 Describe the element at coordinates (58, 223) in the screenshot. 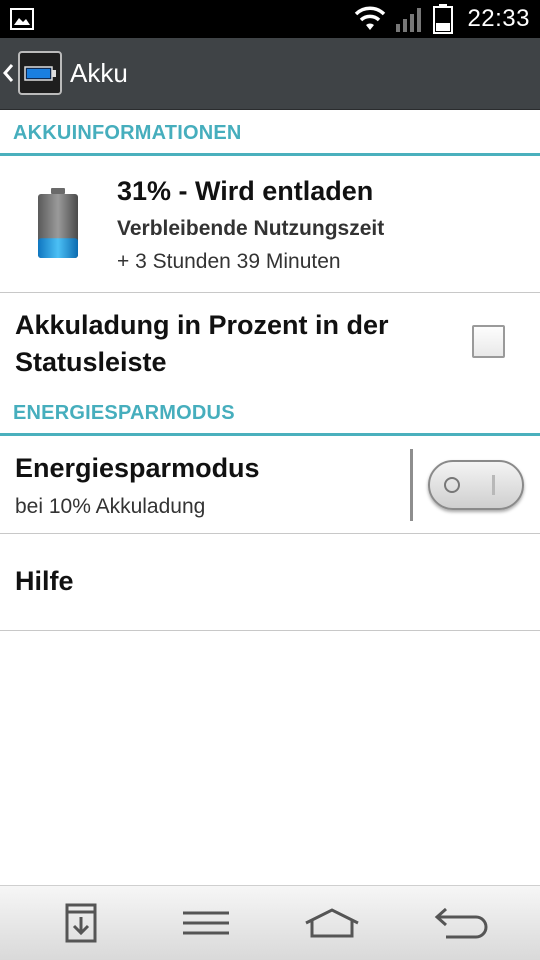

I see `battery-level-icon` at that location.